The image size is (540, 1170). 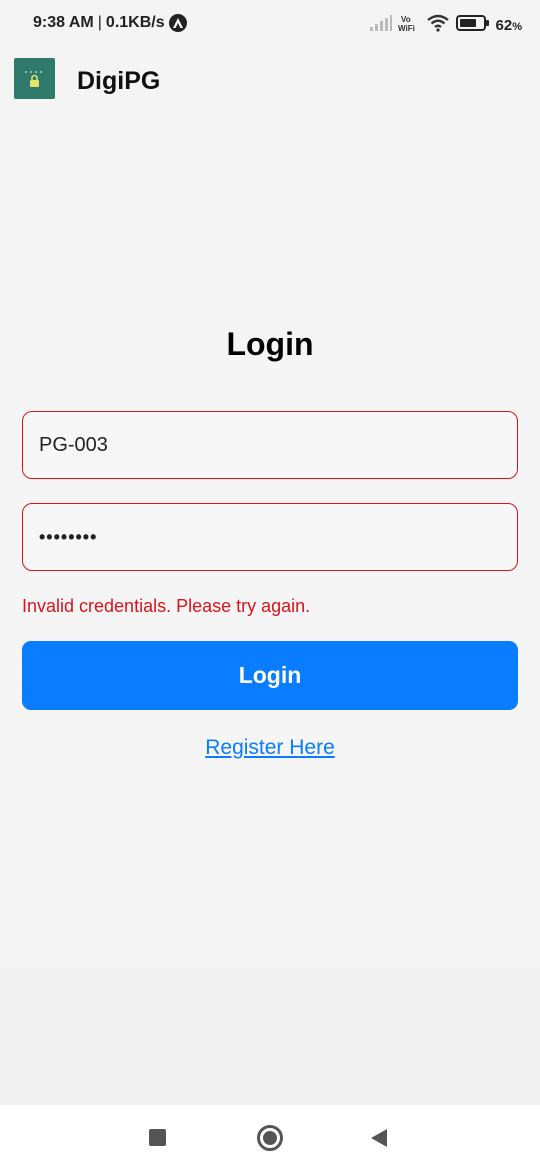 I want to click on login-button-label: Login, so click(x=270, y=675).